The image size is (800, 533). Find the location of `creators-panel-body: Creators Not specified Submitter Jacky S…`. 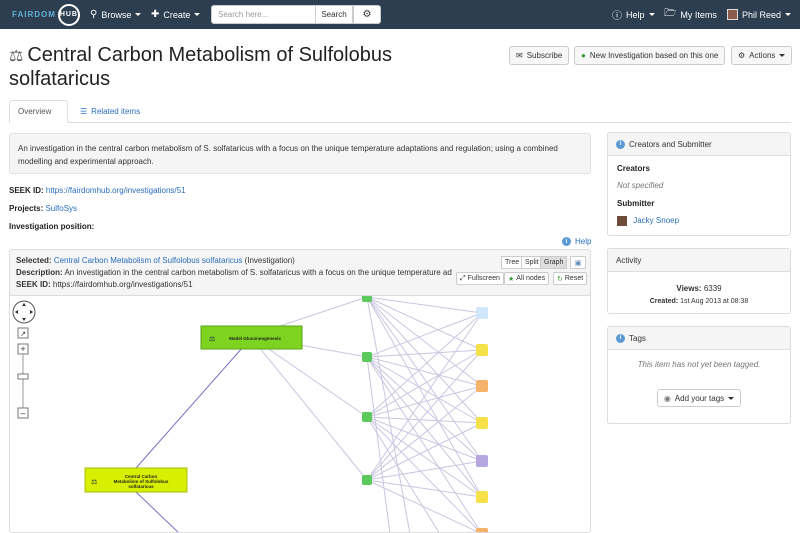

creators-panel-body: Creators Not specified Submitter Jacky S… is located at coordinates (699, 195).